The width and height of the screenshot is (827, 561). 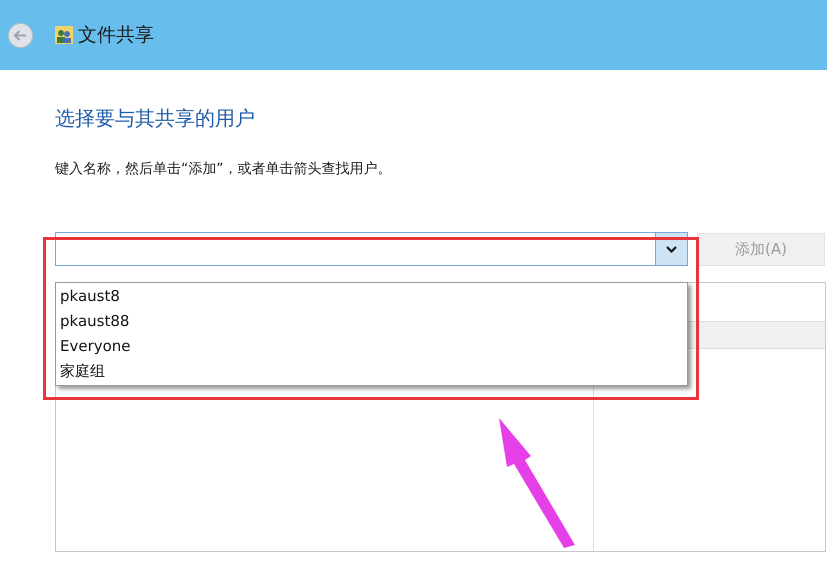 I want to click on name-combo-box, so click(x=371, y=249).